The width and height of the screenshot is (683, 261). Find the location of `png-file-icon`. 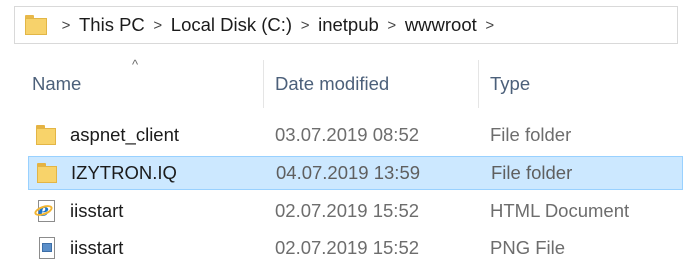

png-file-icon is located at coordinates (47, 248).